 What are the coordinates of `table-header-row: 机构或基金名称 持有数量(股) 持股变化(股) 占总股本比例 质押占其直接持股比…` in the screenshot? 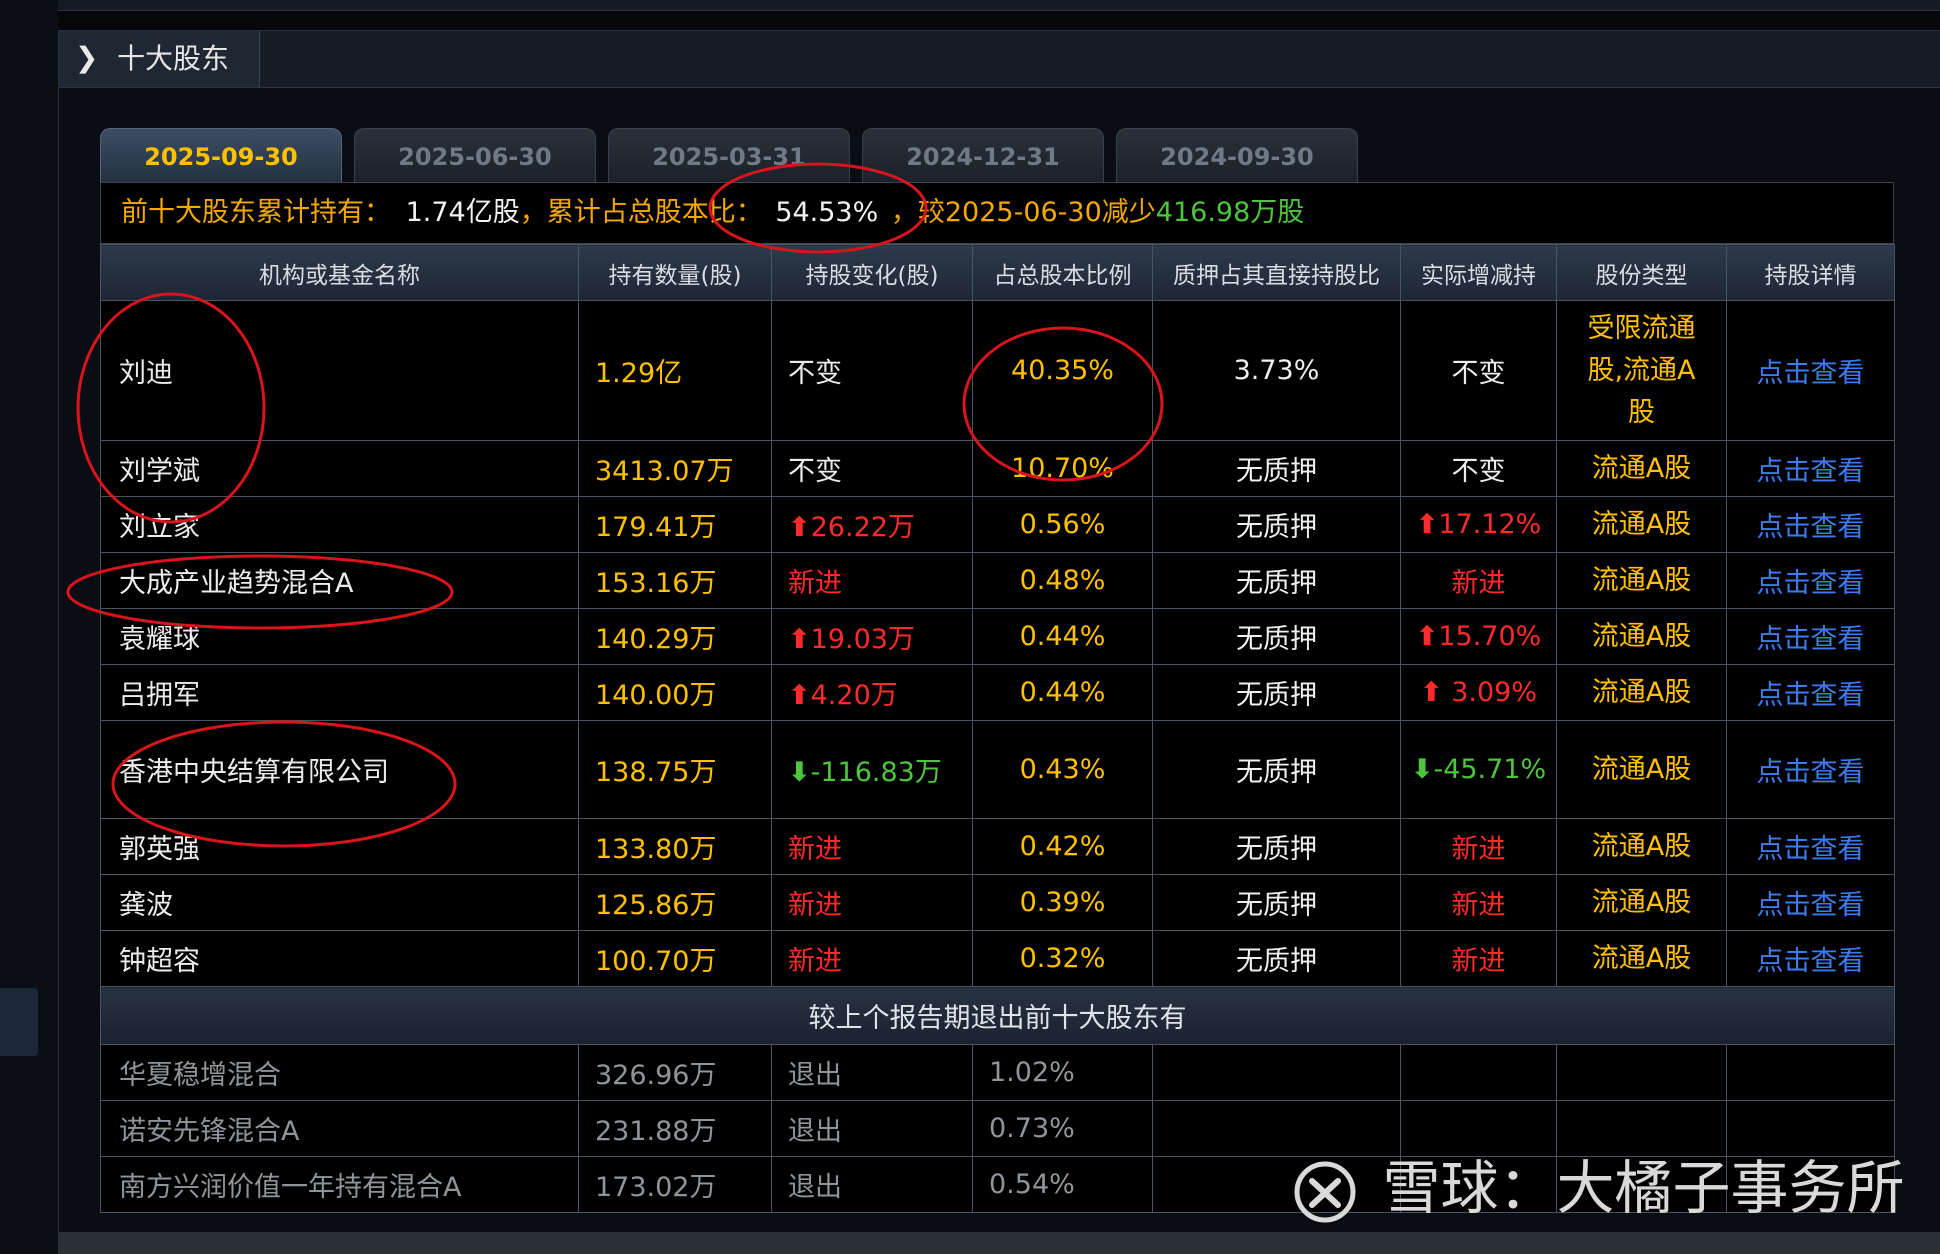 It's located at (997, 272).